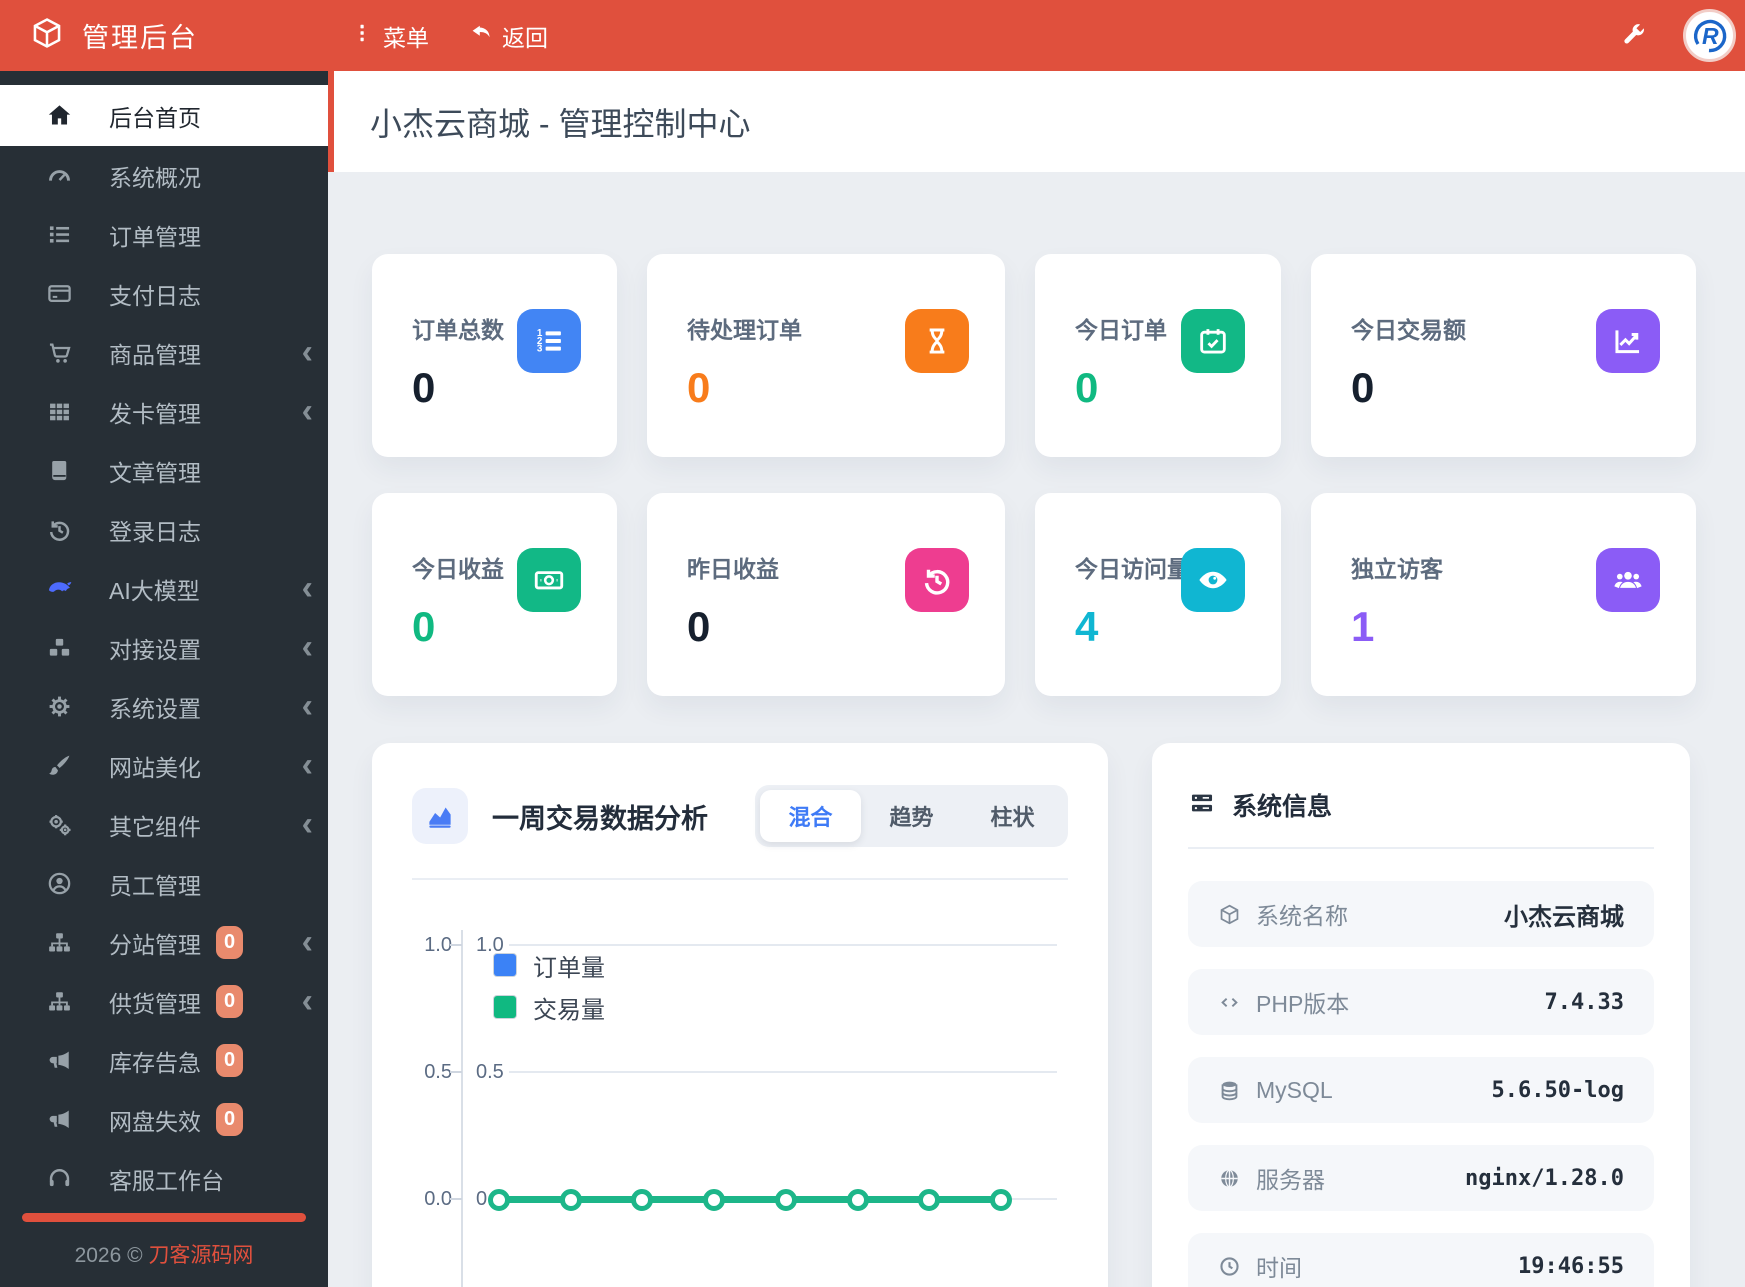 Image resolution: width=1745 pixels, height=1287 pixels. What do you see at coordinates (458, 569) in the screenshot?
I see `stat-label: 今日收益` at bounding box center [458, 569].